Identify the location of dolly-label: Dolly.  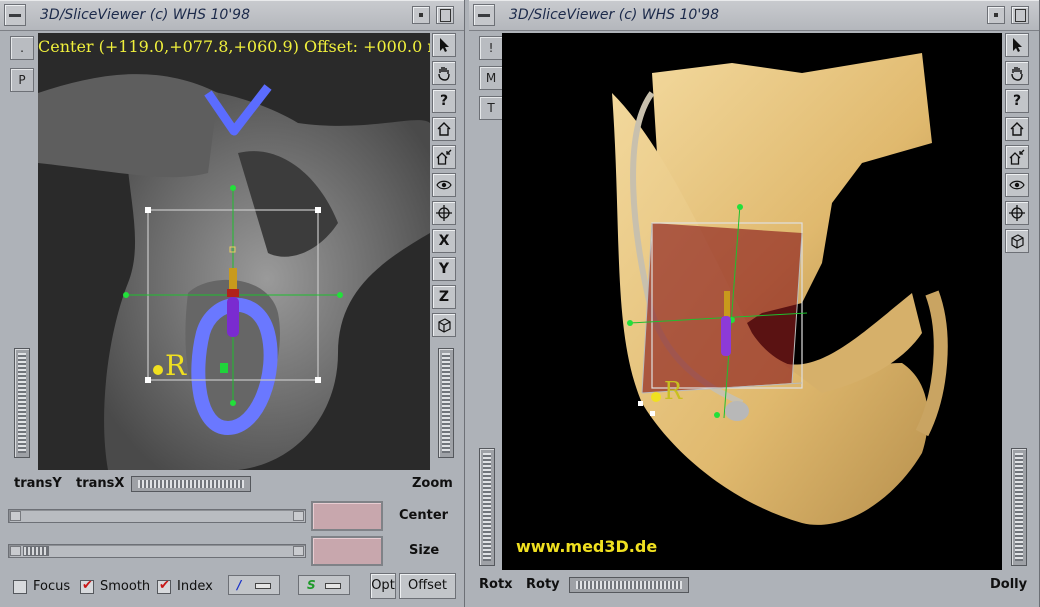
(1009, 584).